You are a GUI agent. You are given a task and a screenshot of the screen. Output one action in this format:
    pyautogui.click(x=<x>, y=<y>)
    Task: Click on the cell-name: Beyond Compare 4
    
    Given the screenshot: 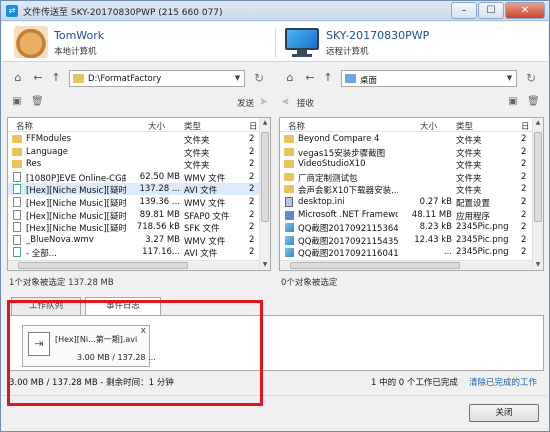 What is the action you would take?
    pyautogui.click(x=339, y=139)
    